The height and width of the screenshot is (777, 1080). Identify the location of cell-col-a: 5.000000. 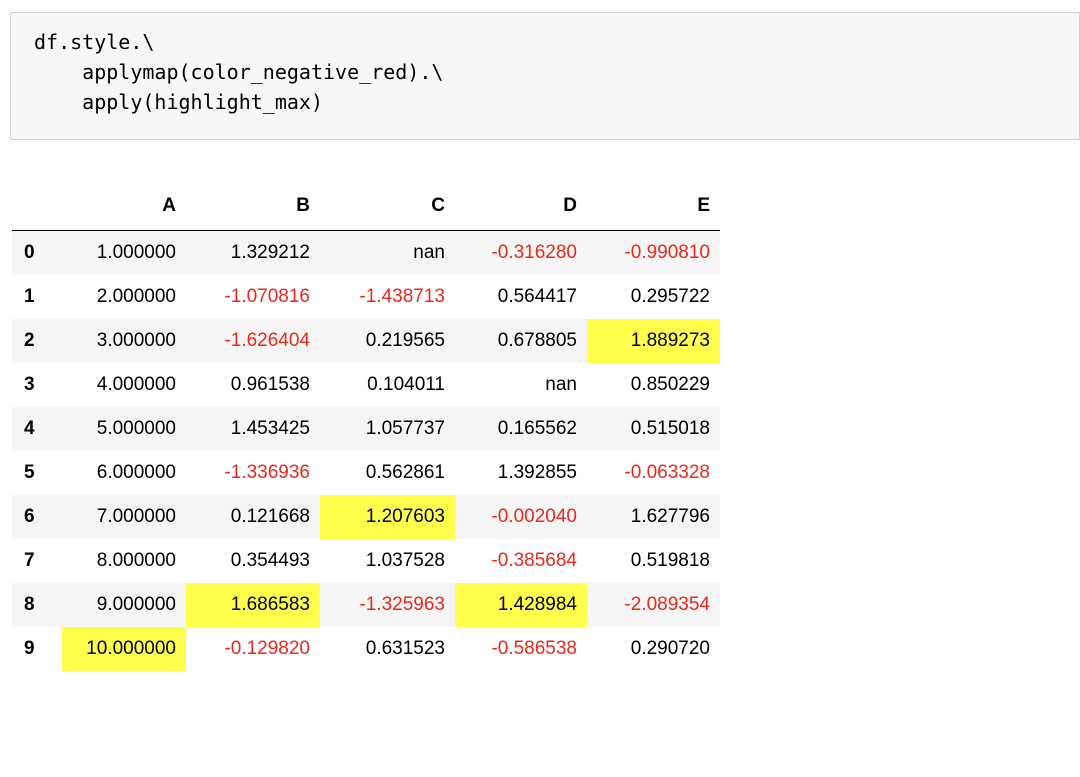
(136, 428).